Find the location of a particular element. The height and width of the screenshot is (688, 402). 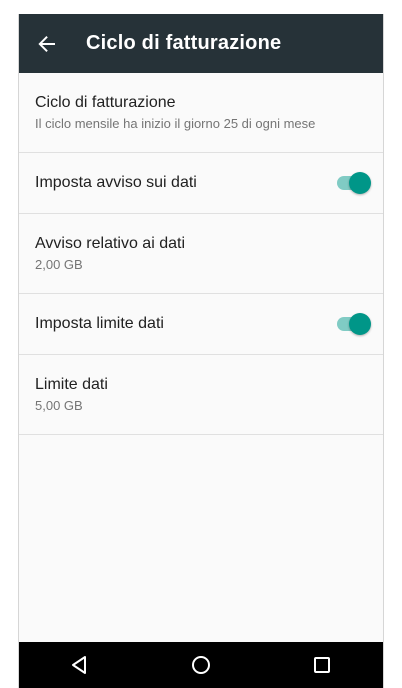

setting-data-warning-toggle: Imposta avviso sui dati is located at coordinates (201, 183).